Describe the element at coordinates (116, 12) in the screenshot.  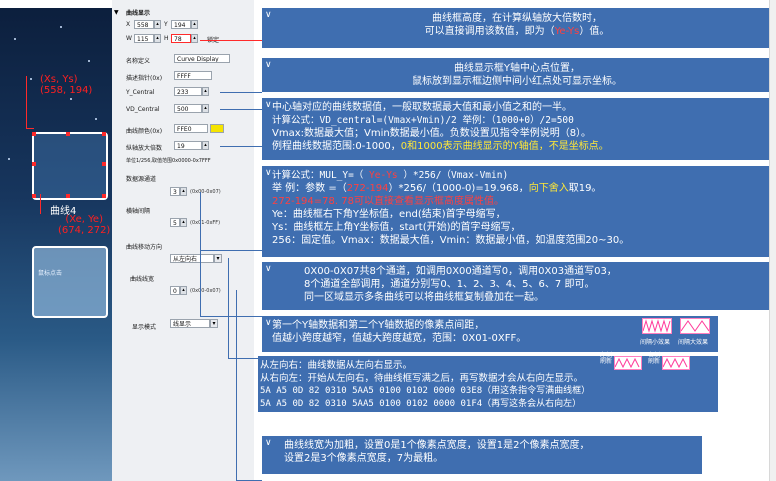
I see `collapse-arrow-icon: ▼` at that location.